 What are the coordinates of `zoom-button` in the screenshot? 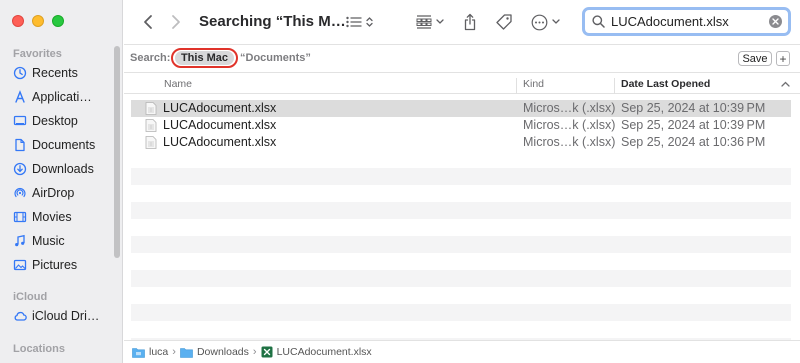 It's located at (58, 21).